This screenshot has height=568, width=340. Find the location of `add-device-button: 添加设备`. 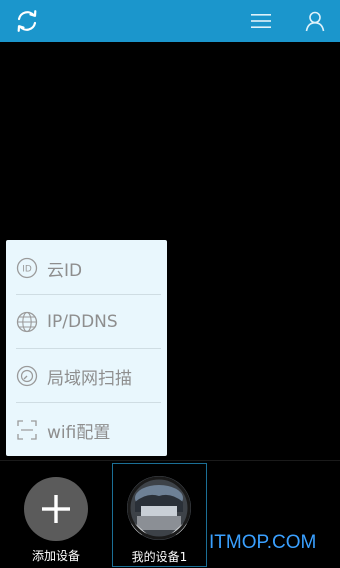

add-device-button: 添加设备 is located at coordinates (56, 522).